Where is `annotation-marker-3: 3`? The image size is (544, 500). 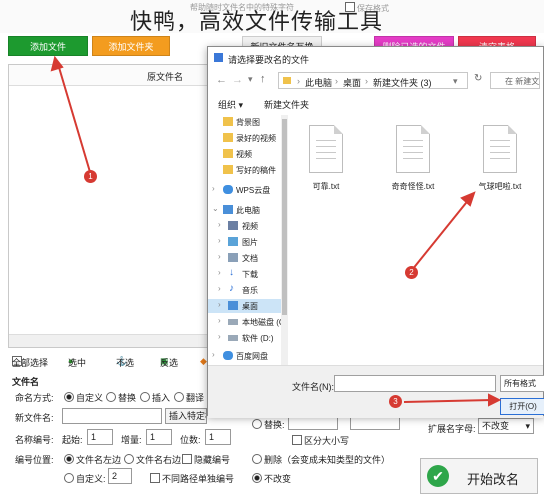
annotation-marker-3: 3 is located at coordinates (395, 401).